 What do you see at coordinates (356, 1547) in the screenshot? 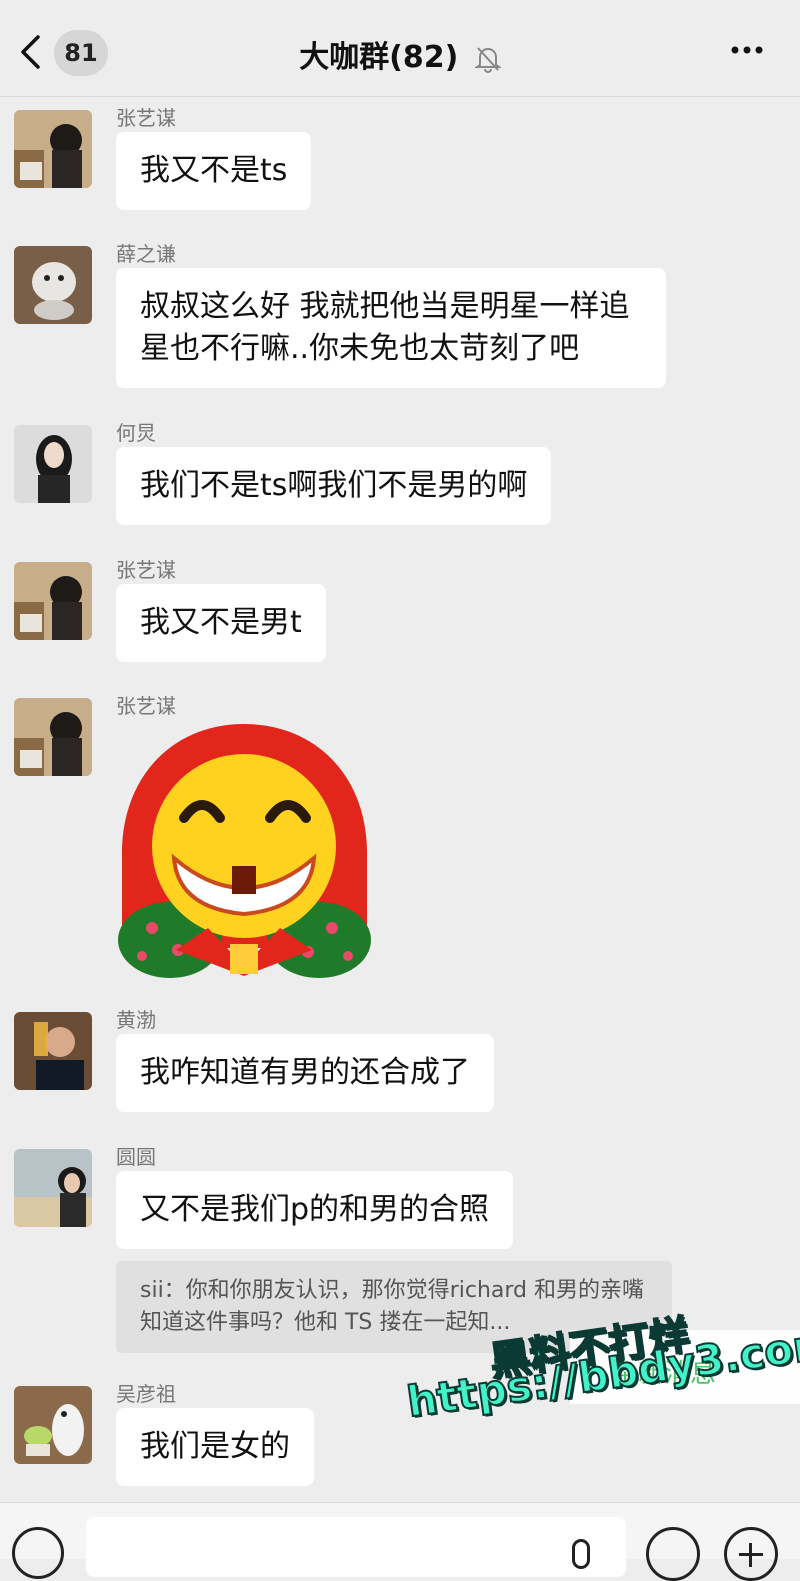
I see `message-input` at bounding box center [356, 1547].